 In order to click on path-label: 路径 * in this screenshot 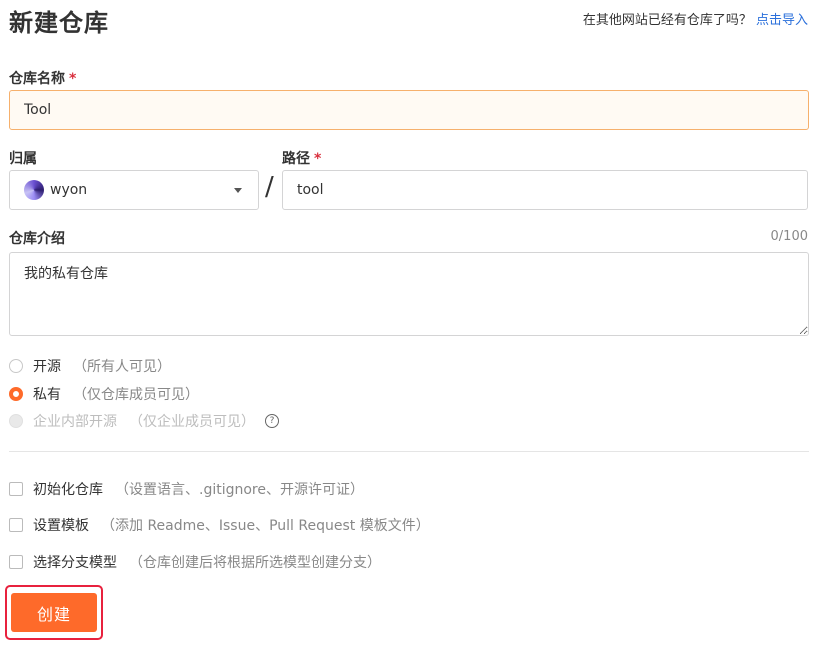, I will do `click(301, 158)`.